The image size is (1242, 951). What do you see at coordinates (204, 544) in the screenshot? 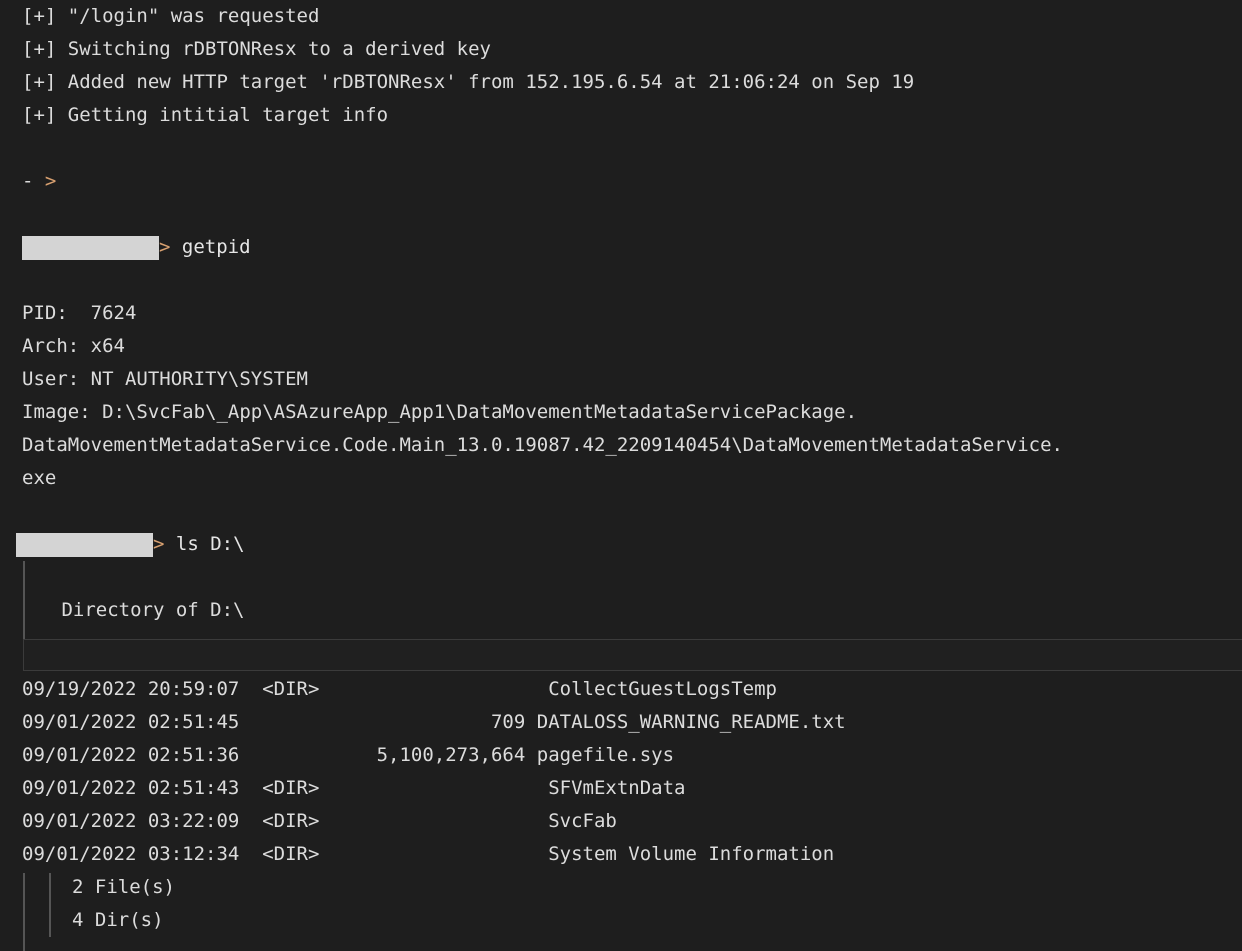
I see `command-text: ls D:\` at bounding box center [204, 544].